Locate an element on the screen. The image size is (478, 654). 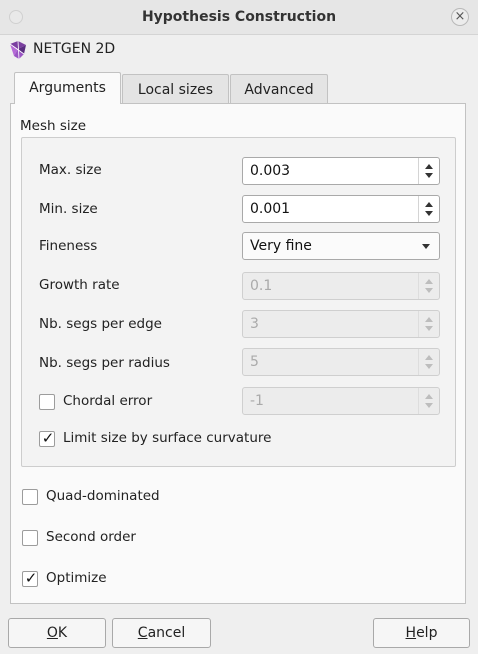
segs-per-radius-spinbox: 5 is located at coordinates (341, 362).